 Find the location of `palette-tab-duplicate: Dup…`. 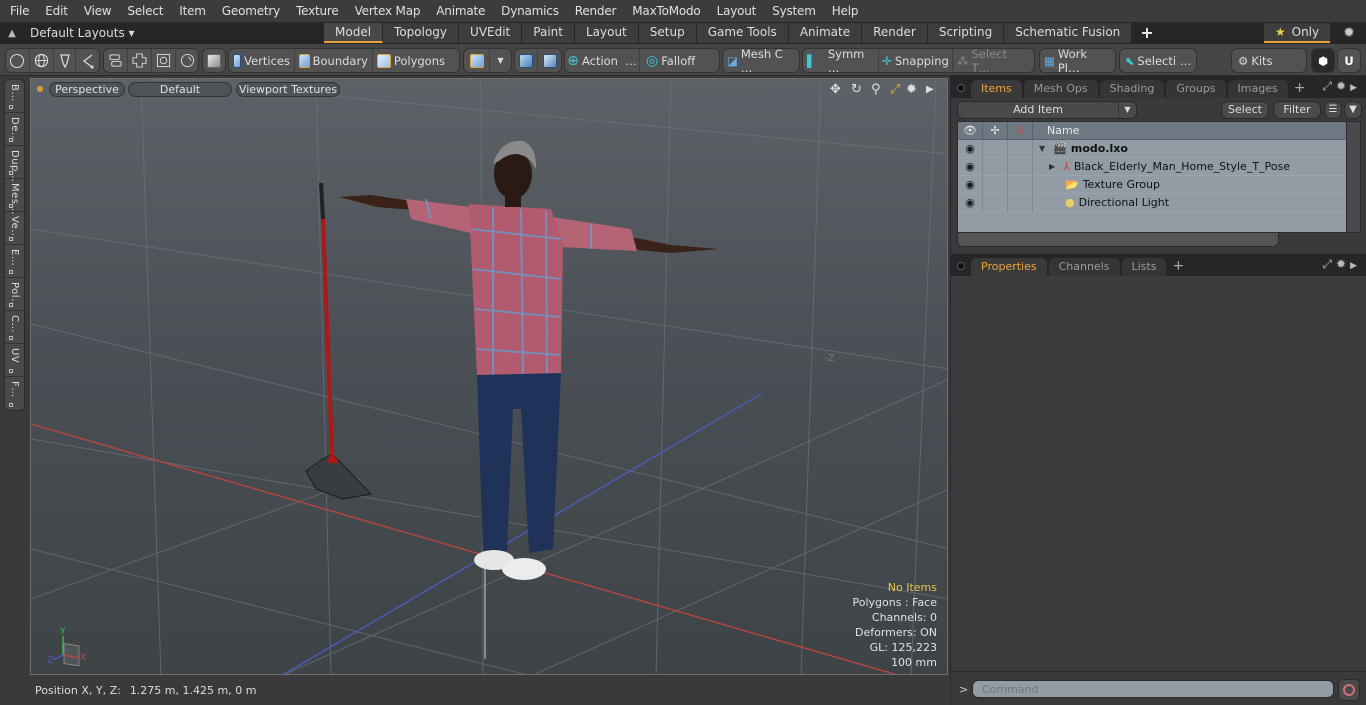

palette-tab-duplicate: Dup… is located at coordinates (14, 164).